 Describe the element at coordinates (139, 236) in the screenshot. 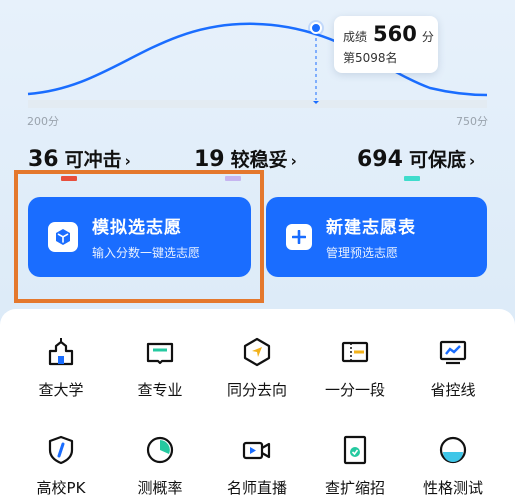

I see `highlight-frame` at that location.